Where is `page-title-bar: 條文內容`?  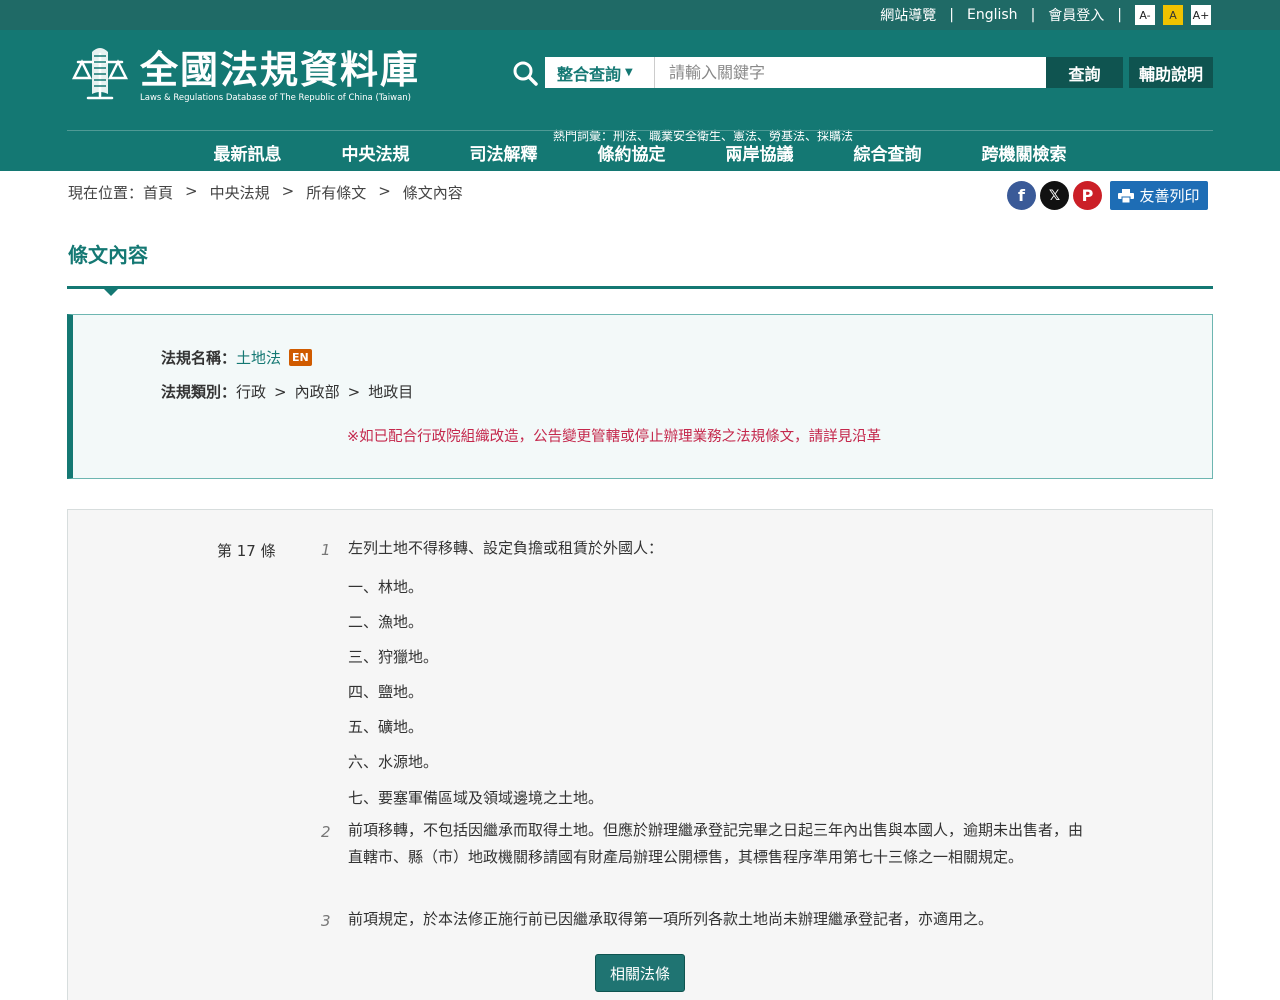
page-title-bar: 條文內容 is located at coordinates (640, 262).